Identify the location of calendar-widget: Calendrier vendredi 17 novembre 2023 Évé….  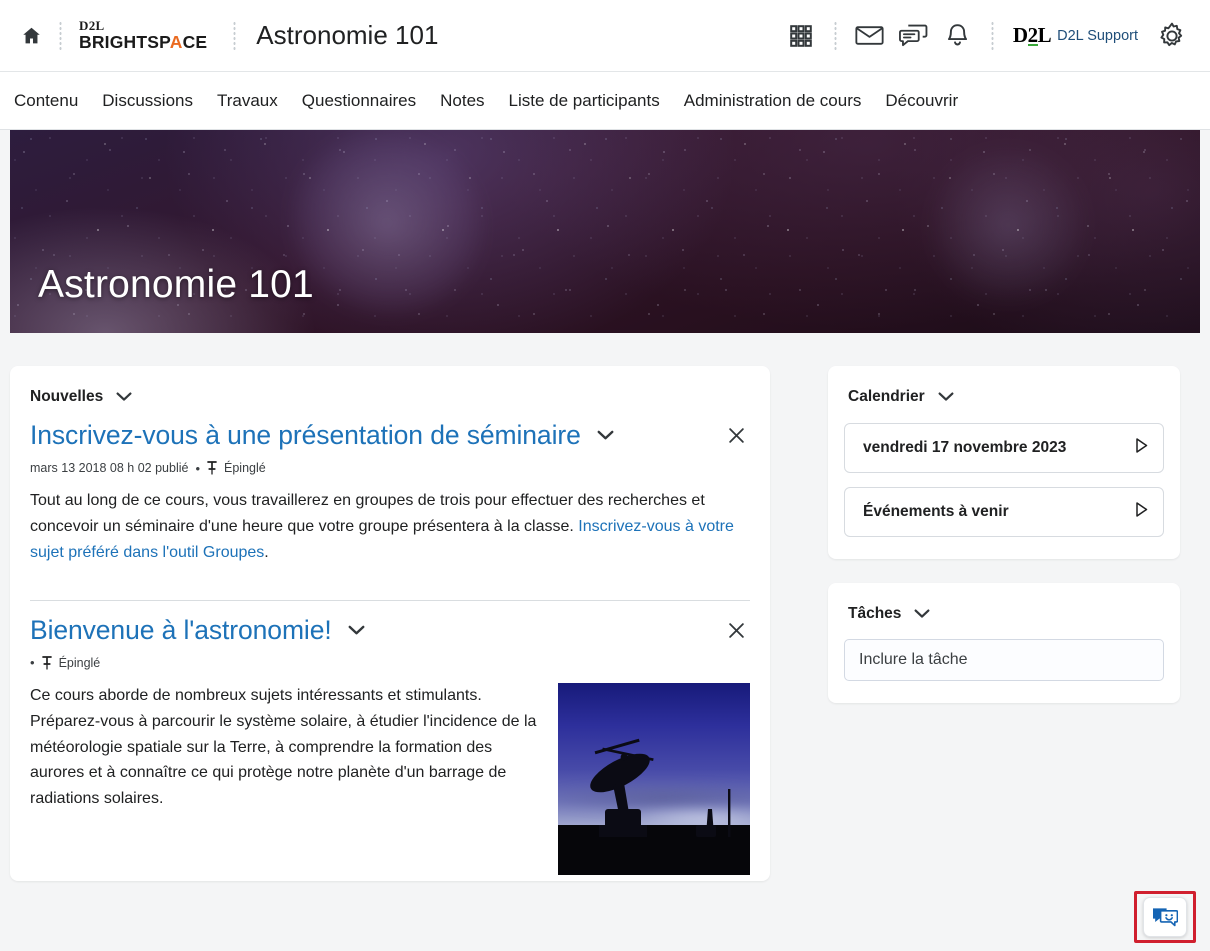
(1004, 462).